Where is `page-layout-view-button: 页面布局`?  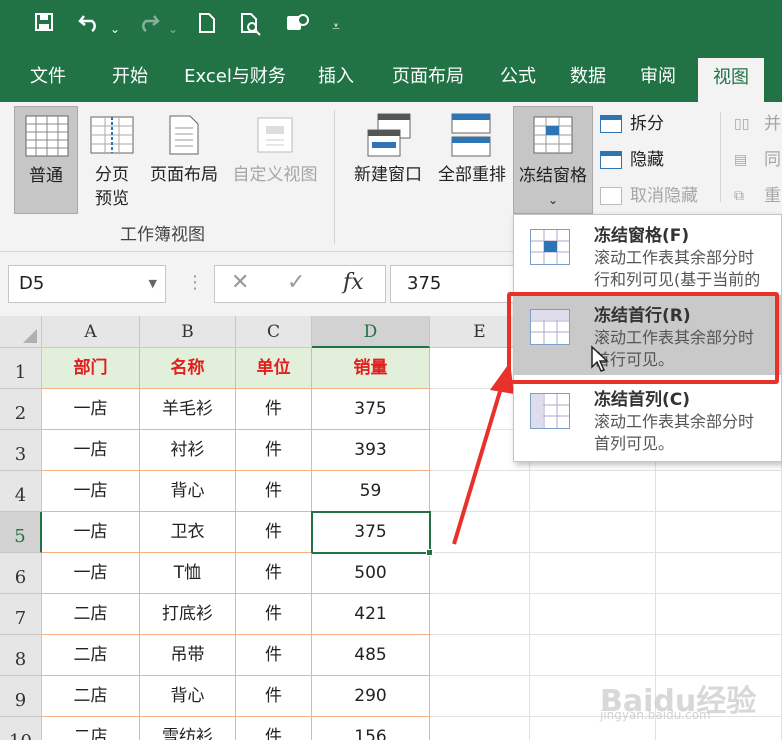
page-layout-view-button: 页面布局 is located at coordinates (184, 160).